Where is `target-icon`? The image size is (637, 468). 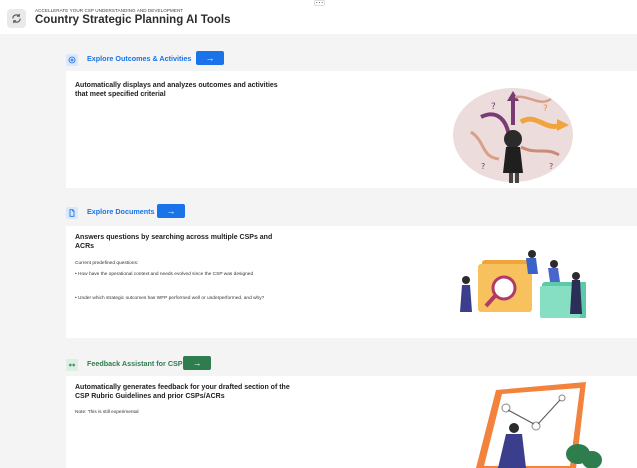 target-icon is located at coordinates (72, 60).